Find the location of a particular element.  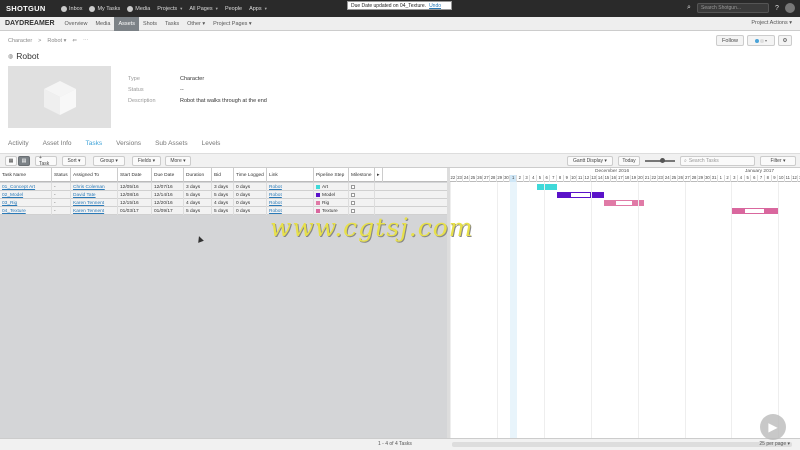

description-value: Robot that walks through at the end is located at coordinates (223, 101).